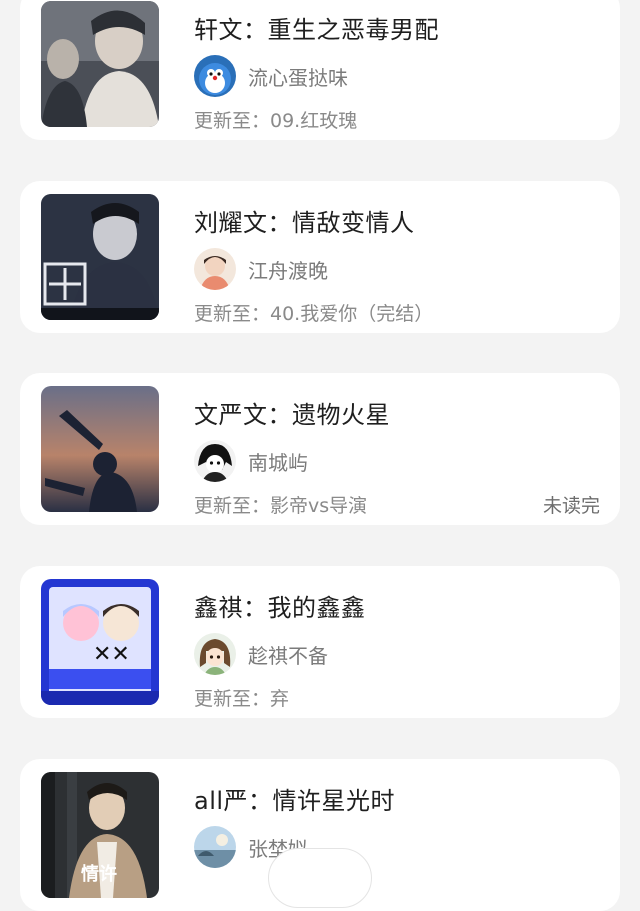 The height and width of the screenshot is (911, 640). Describe the element at coordinates (99, 874) in the screenshot. I see `svg-text: 情许` at that location.